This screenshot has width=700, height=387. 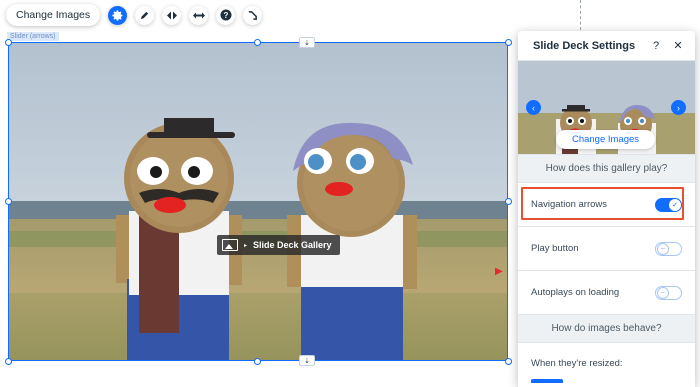 I want to click on setting-autoplays: Autoplays on loading –, so click(x=606, y=293).